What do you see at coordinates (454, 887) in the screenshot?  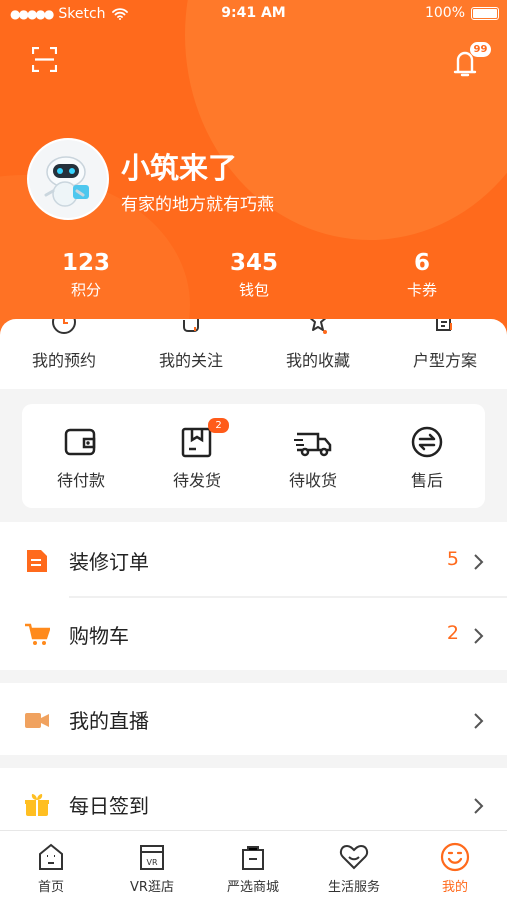 I see `tab-label: 我的` at bounding box center [454, 887].